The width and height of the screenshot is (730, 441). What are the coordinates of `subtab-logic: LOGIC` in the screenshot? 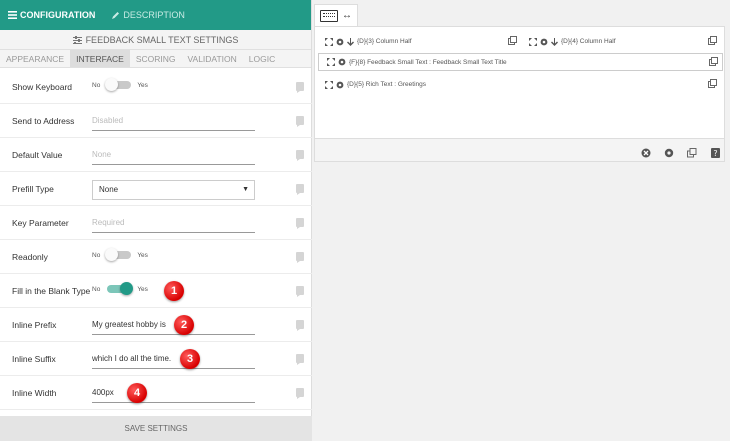 It's located at (262, 58).